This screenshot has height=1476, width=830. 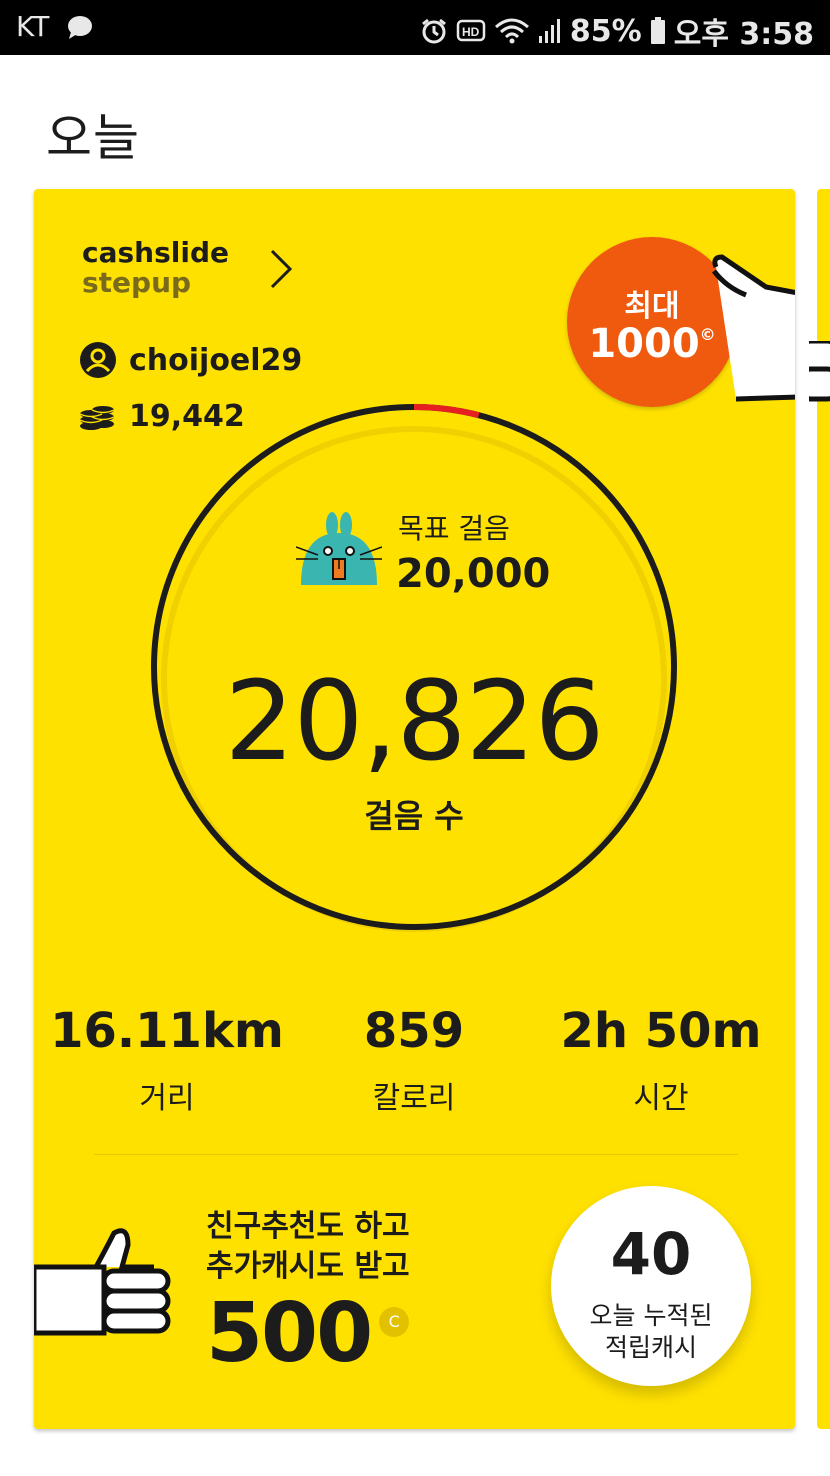 I want to click on accumulated-cash-button: 40 오늘 누적된 적립캐시, so click(x=651, y=1286).